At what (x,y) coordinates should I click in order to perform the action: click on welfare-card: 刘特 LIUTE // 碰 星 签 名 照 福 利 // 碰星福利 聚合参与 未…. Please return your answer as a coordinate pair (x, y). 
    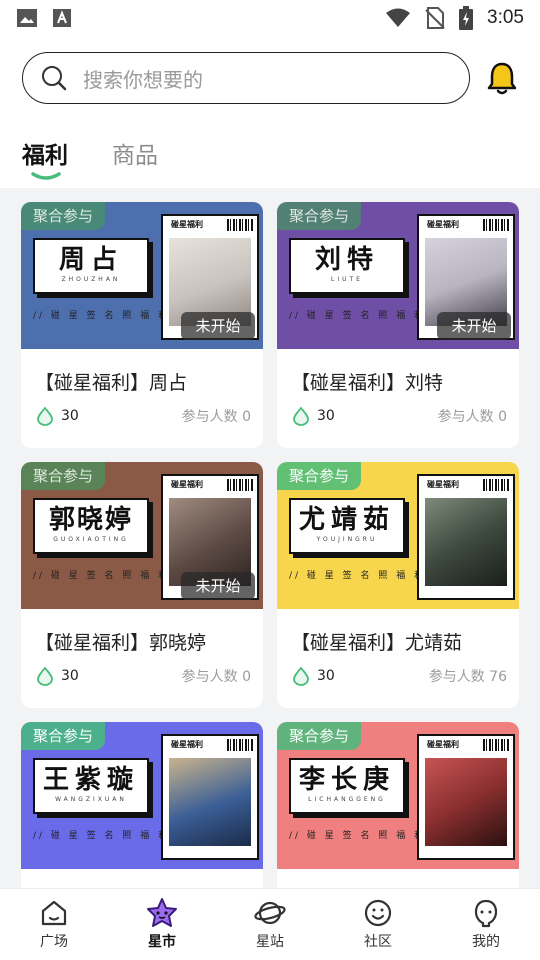
    Looking at the image, I should click on (398, 325).